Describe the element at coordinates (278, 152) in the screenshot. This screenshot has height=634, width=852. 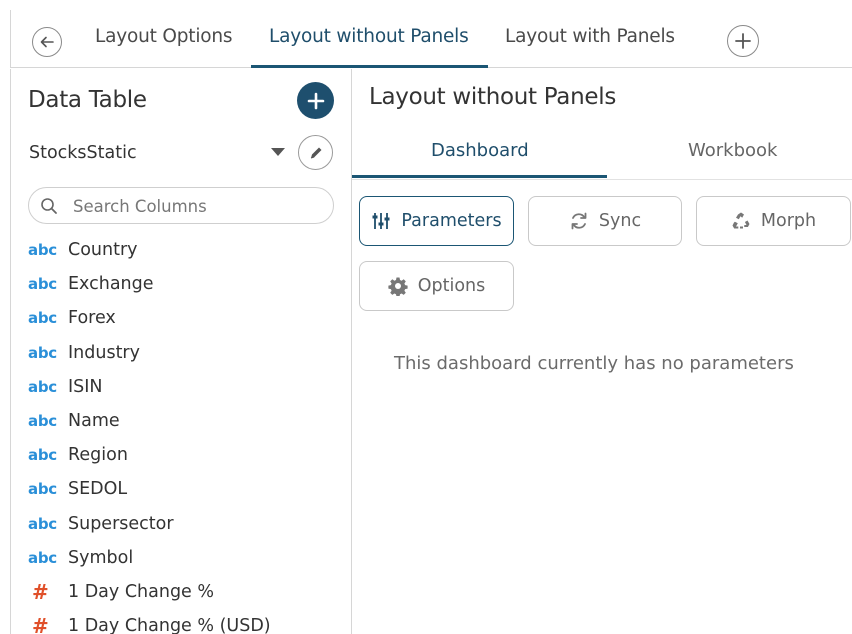
I see `chevron-down-icon` at that location.